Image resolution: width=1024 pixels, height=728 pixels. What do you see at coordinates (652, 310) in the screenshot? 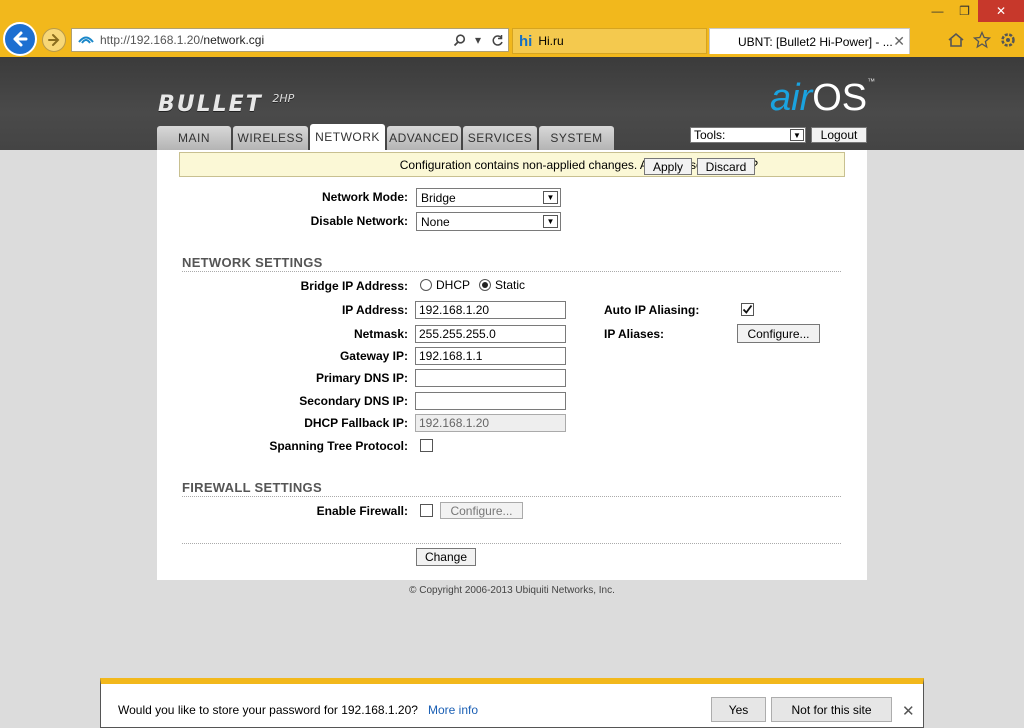
I see `auto-ip-aliasing-label: Auto IP Aliasing:` at bounding box center [652, 310].